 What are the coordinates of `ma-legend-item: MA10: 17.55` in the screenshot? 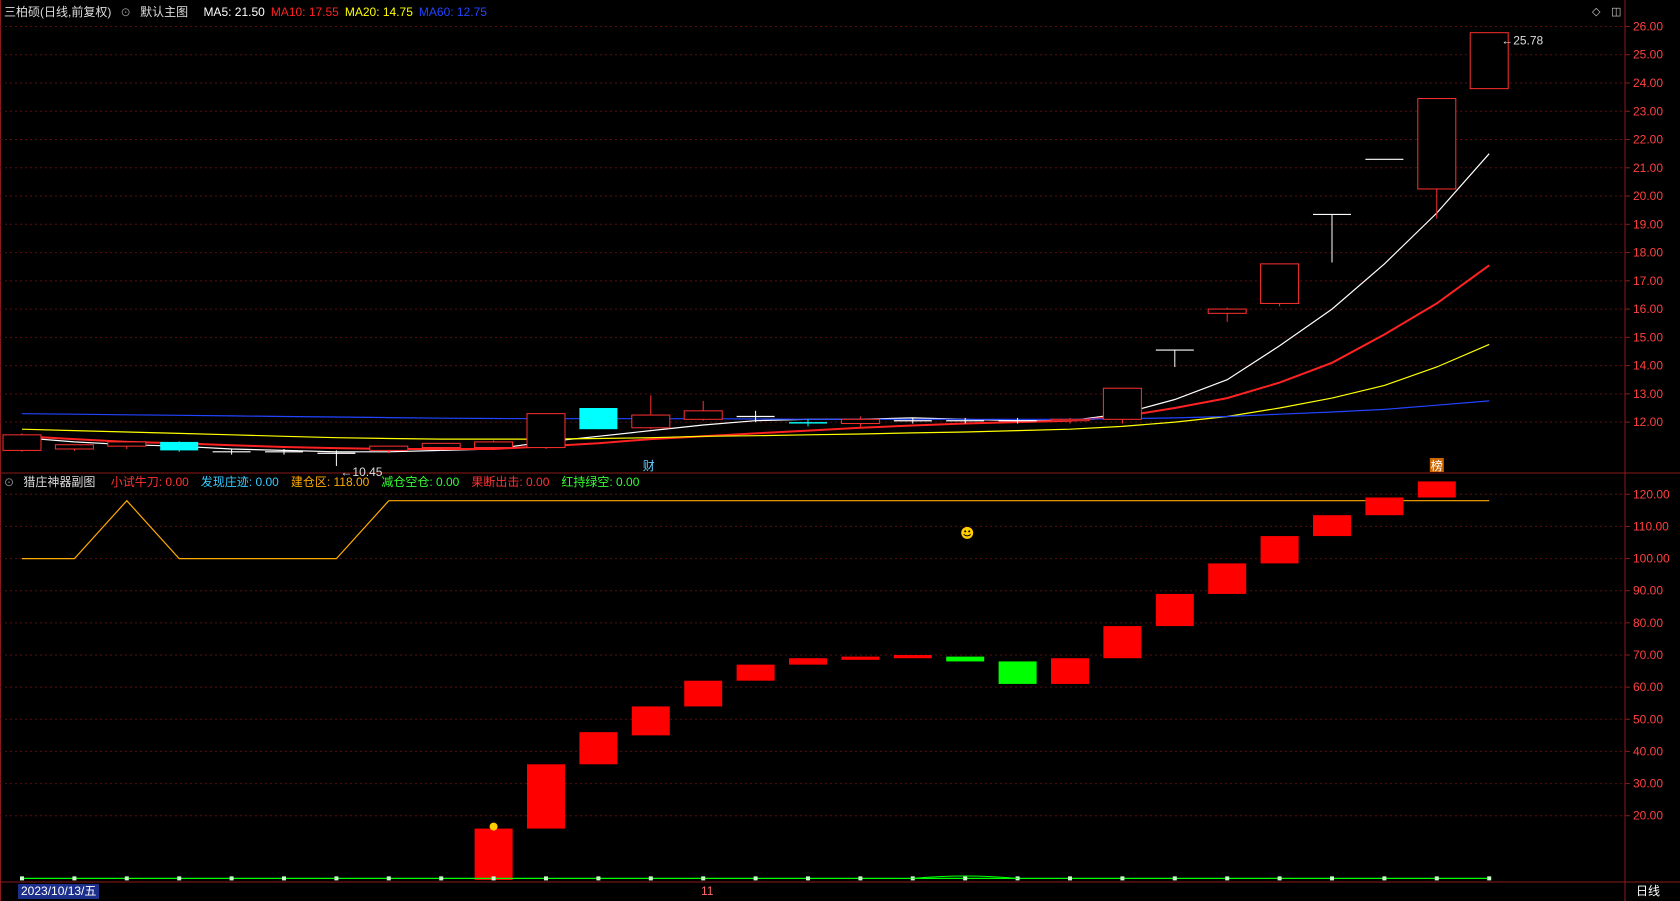 It's located at (304, 12).